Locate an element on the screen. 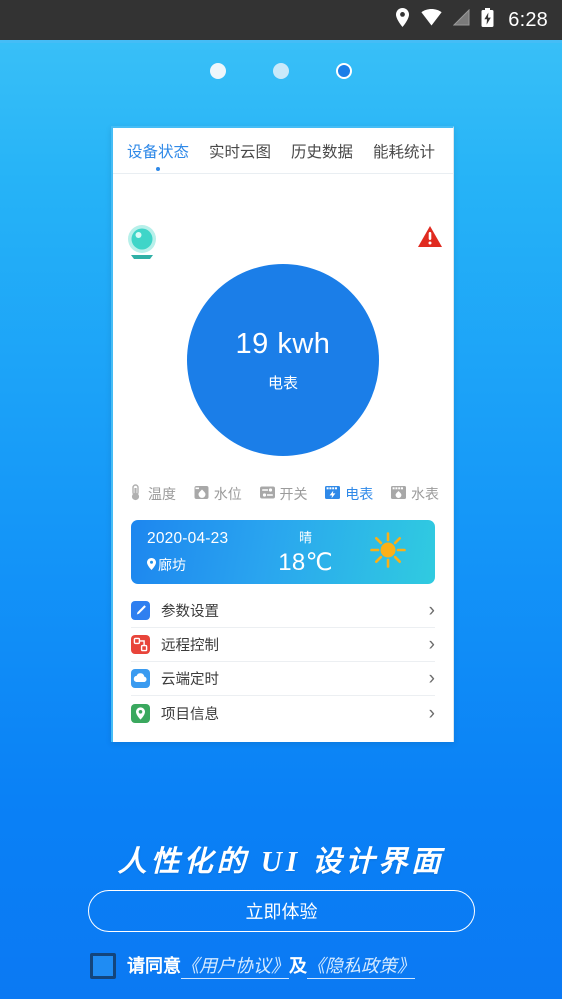 The height and width of the screenshot is (999, 562). tab-energy-statistics: 能耗统计 is located at coordinates (404, 151).